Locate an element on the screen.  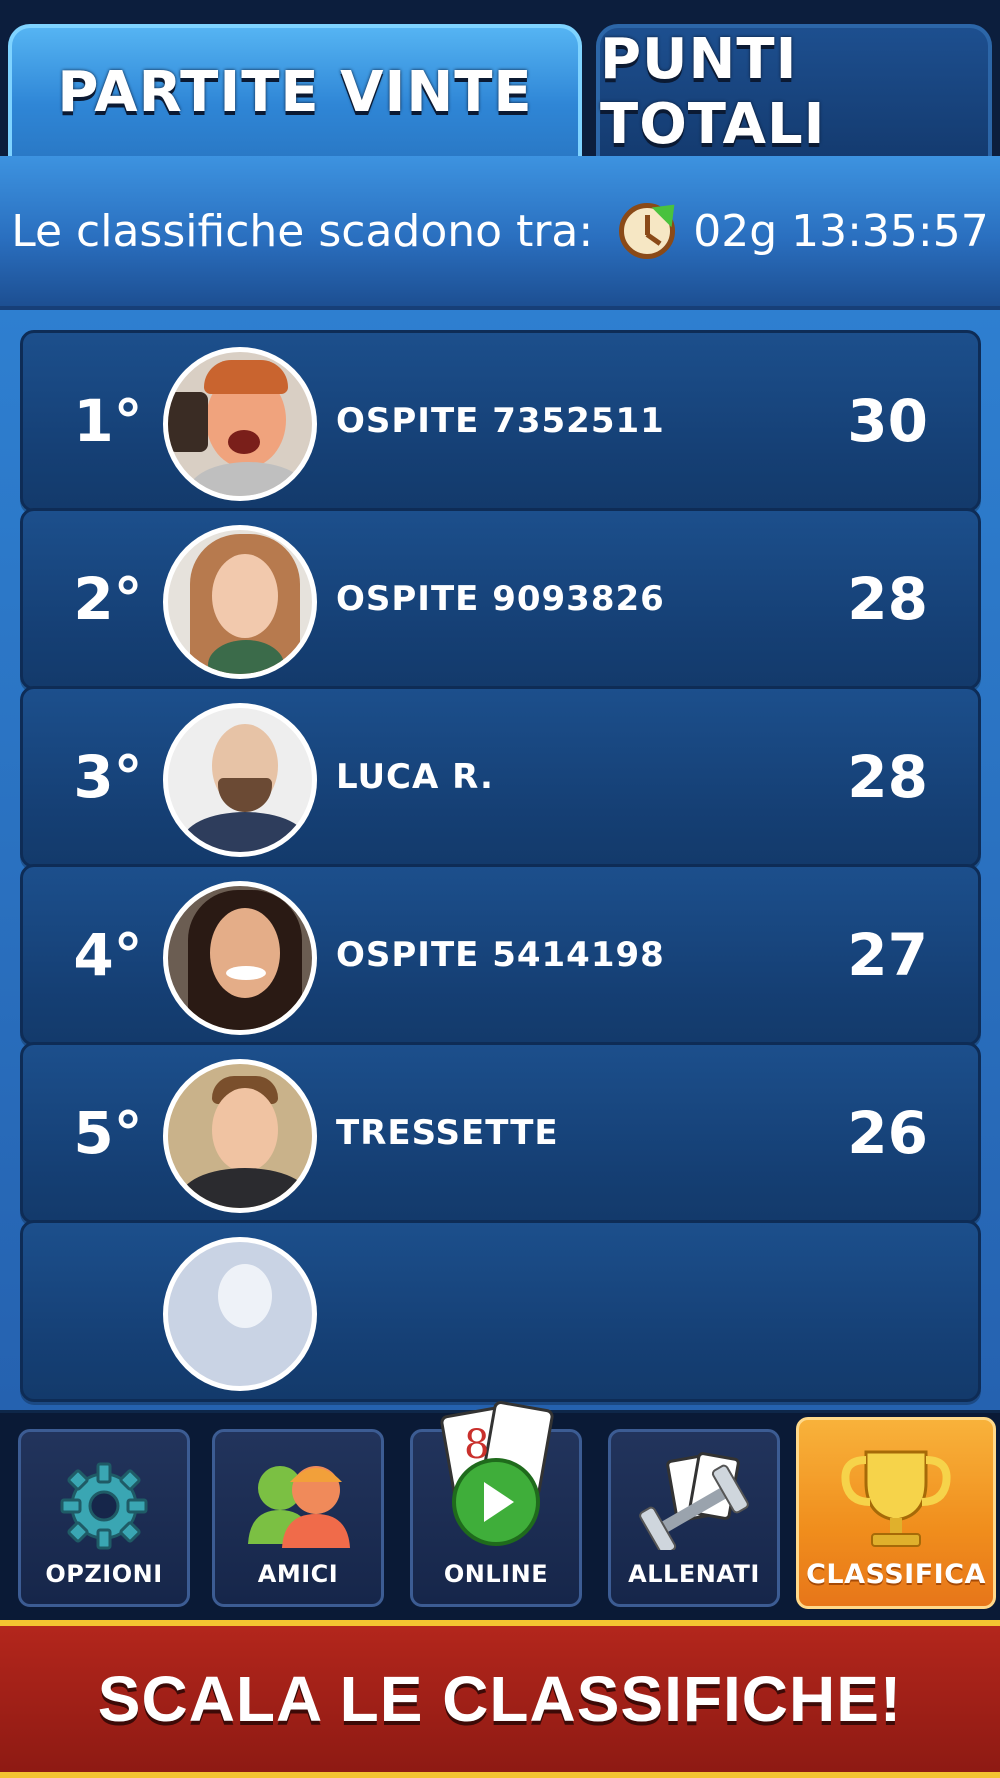
nav-amici-button: AMICI is located at coordinates (298, 1518).